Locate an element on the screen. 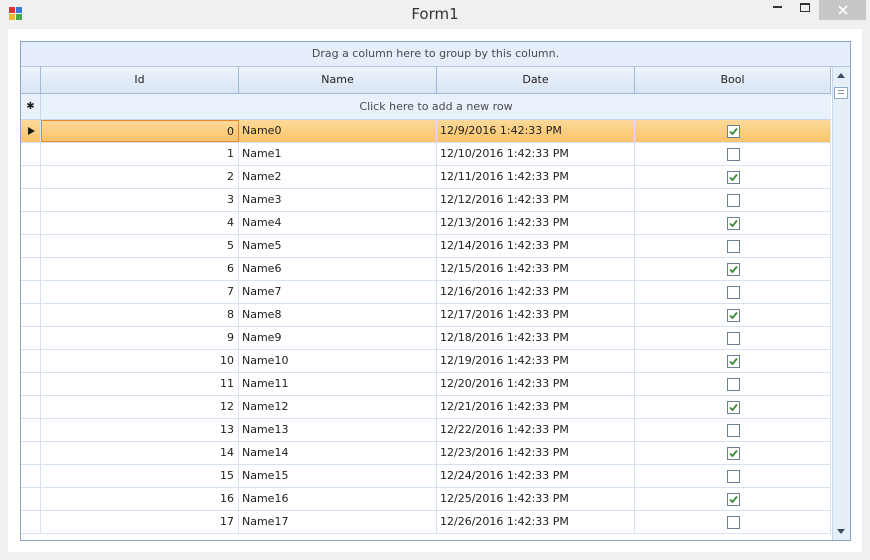 The image size is (870, 560). cell-name: Name17 is located at coordinates (338, 522).